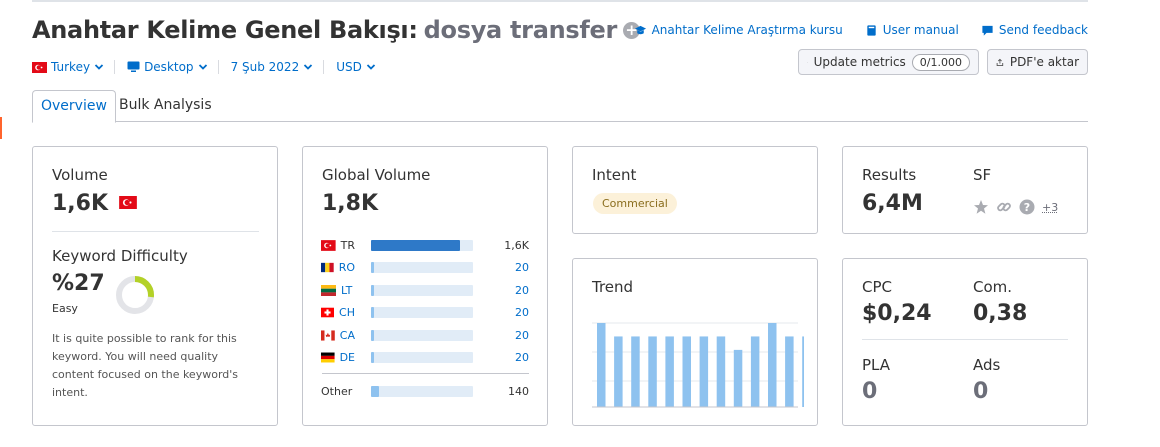 The image size is (1160, 447). What do you see at coordinates (327, 267) in the screenshot?
I see `ro-flag-icon` at bounding box center [327, 267].